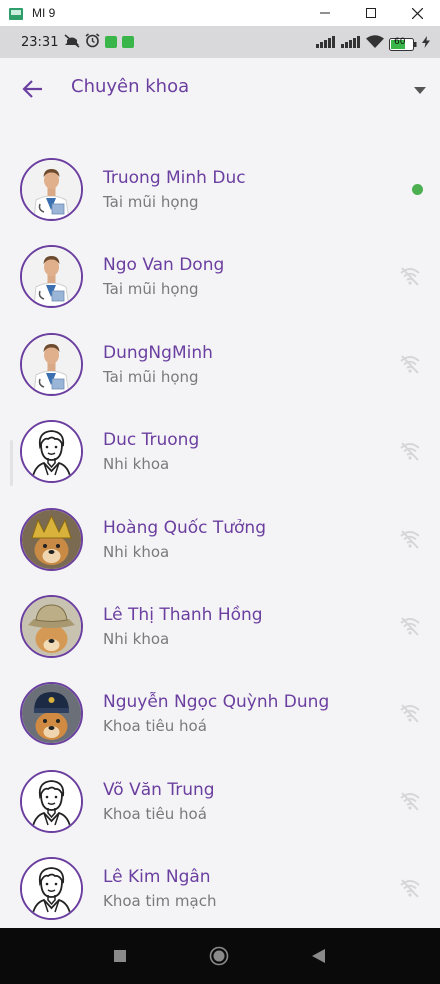  What do you see at coordinates (220, 625) in the screenshot?
I see `doctor-list-item: Lê Thị Thanh Hồng Nhi khoa` at bounding box center [220, 625].